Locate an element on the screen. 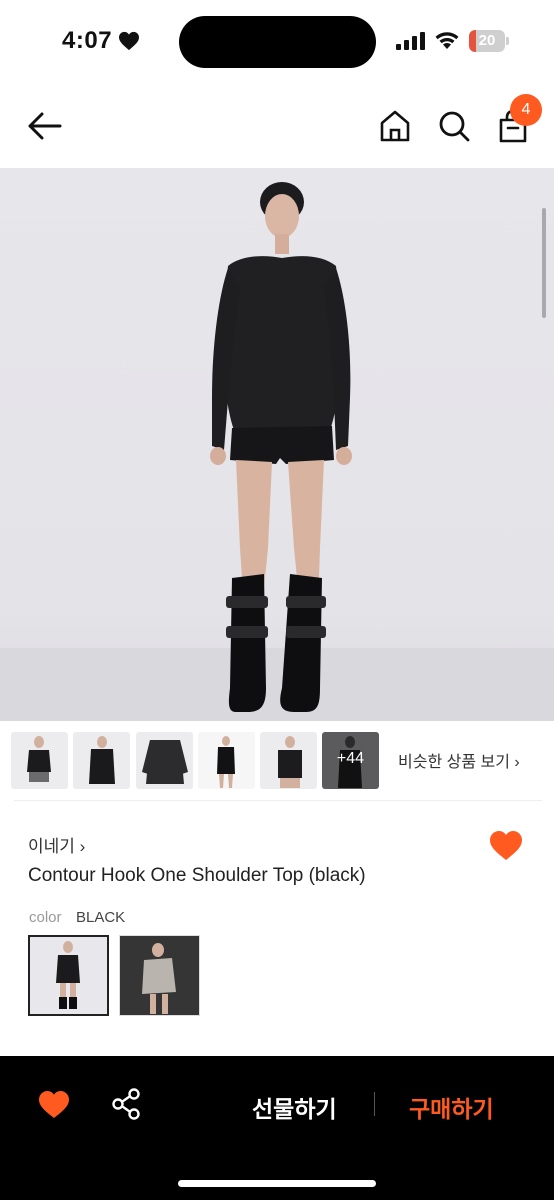 This screenshot has width=554, height=1200. thumbnail-1-image is located at coordinates (39, 759).